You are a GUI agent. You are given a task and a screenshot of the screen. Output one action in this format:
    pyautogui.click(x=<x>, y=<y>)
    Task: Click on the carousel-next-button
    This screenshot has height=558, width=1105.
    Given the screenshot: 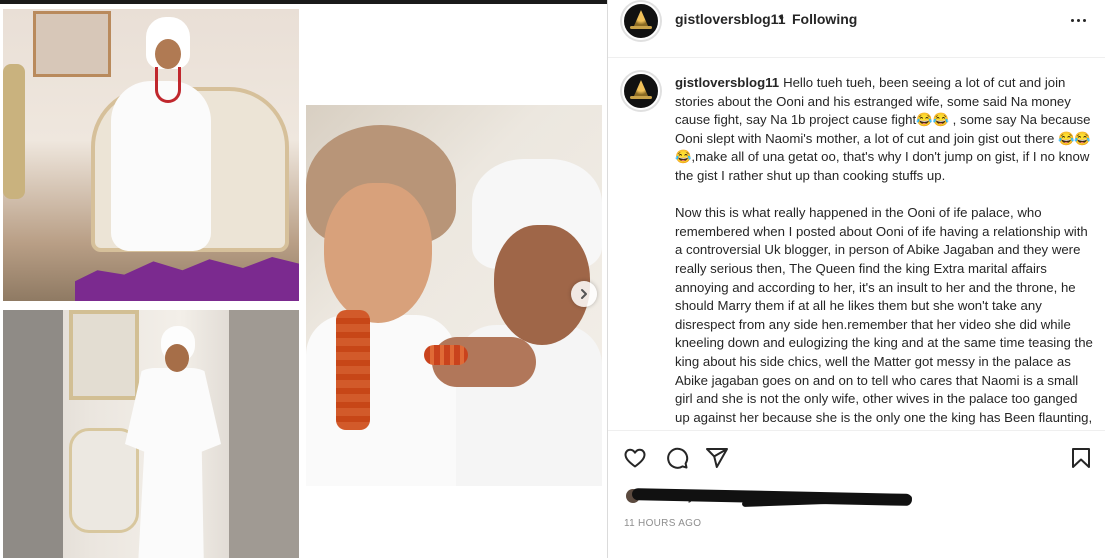 What is the action you would take?
    pyautogui.click(x=584, y=294)
    